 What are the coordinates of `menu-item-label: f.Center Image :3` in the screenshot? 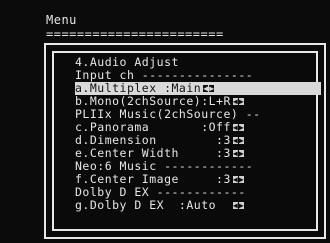 It's located at (153, 179).